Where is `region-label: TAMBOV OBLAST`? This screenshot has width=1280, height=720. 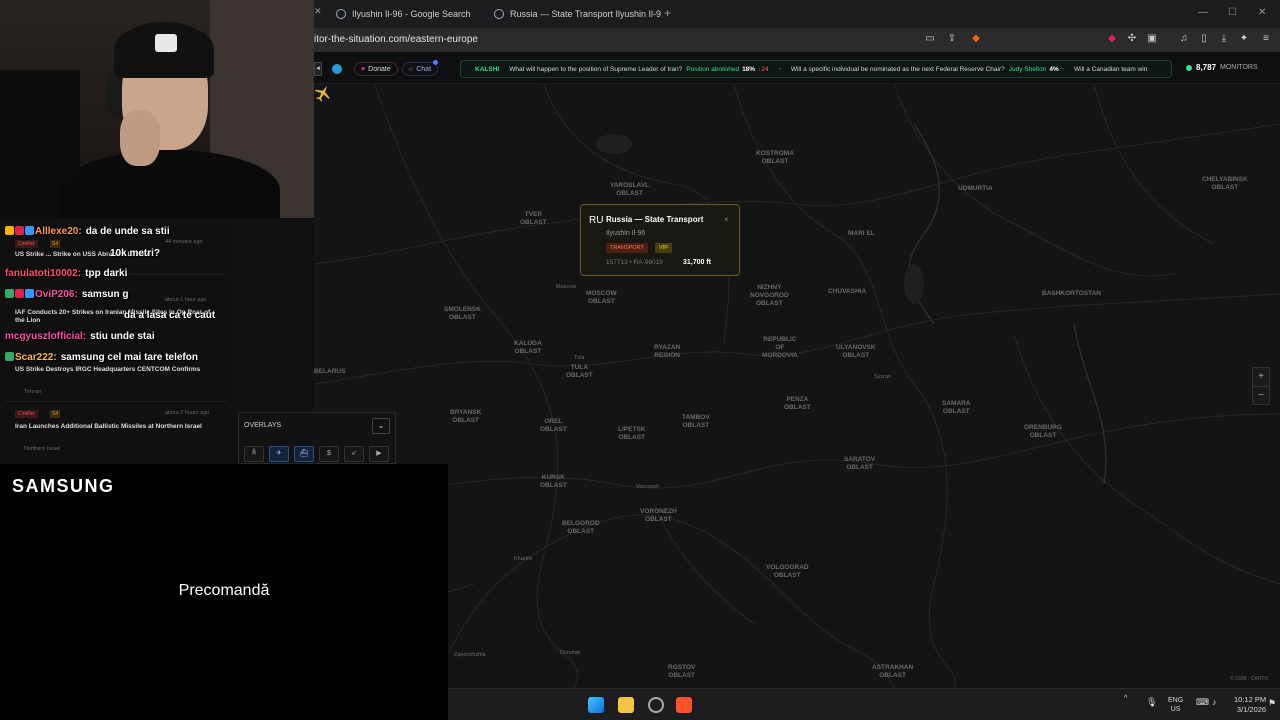
region-label: TAMBOV OBLAST is located at coordinates (696, 421).